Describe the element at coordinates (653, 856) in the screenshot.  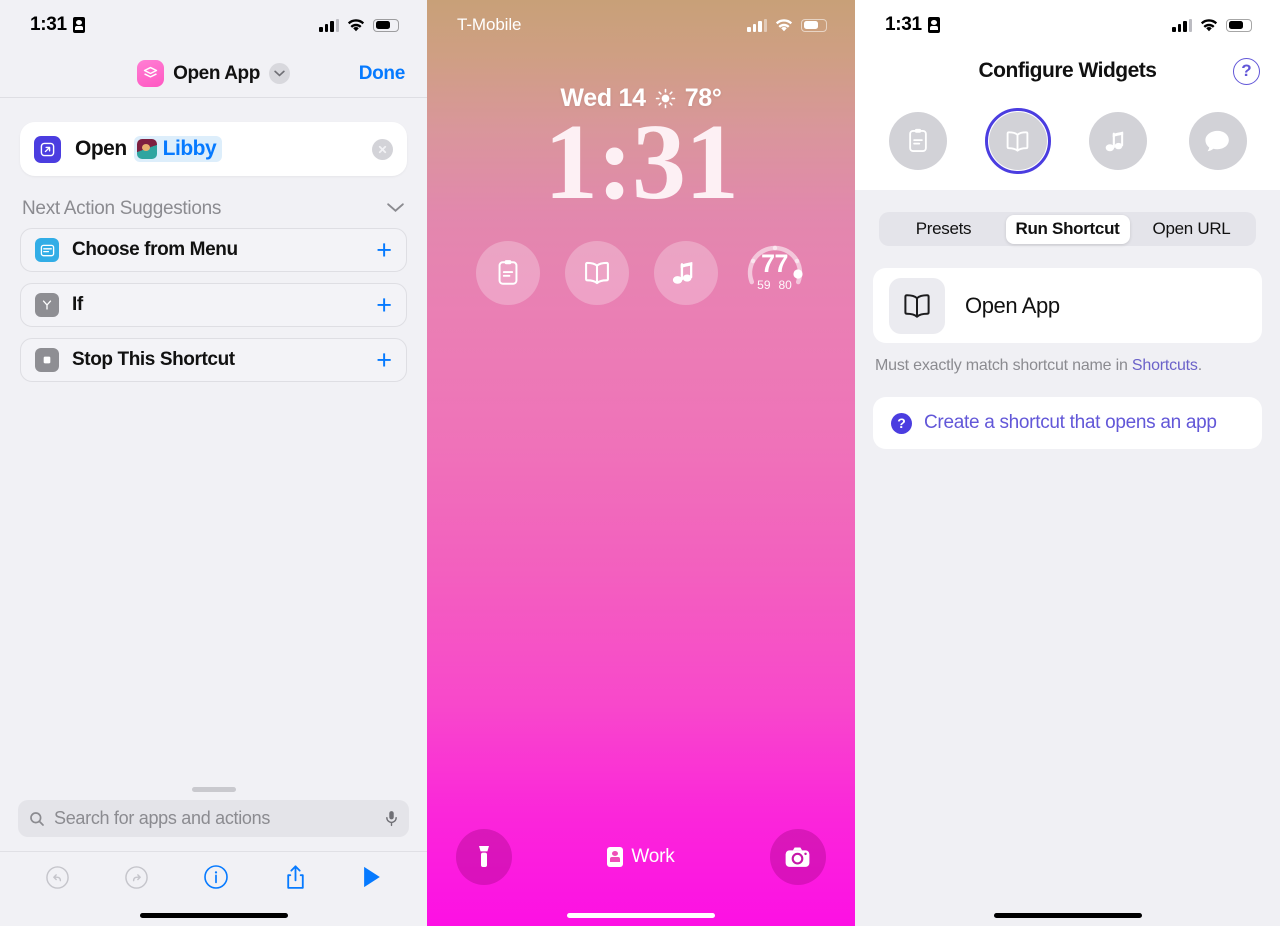
I see `focus-label: Work` at that location.